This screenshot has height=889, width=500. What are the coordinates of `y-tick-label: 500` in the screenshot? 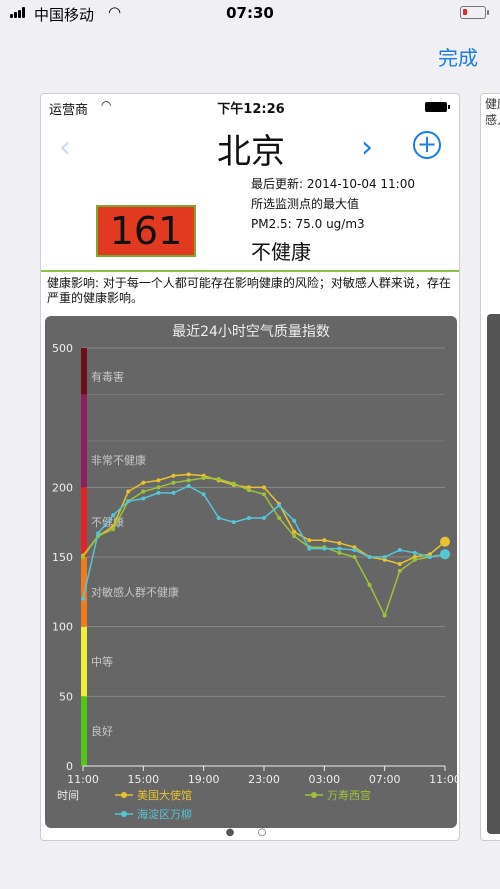 It's located at (62, 348).